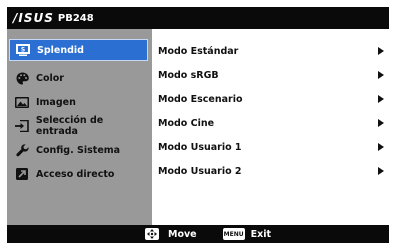 Image resolution: width=396 pixels, height=244 pixels. I want to click on sidebar-item-input: Selección de entrada, so click(78, 126).